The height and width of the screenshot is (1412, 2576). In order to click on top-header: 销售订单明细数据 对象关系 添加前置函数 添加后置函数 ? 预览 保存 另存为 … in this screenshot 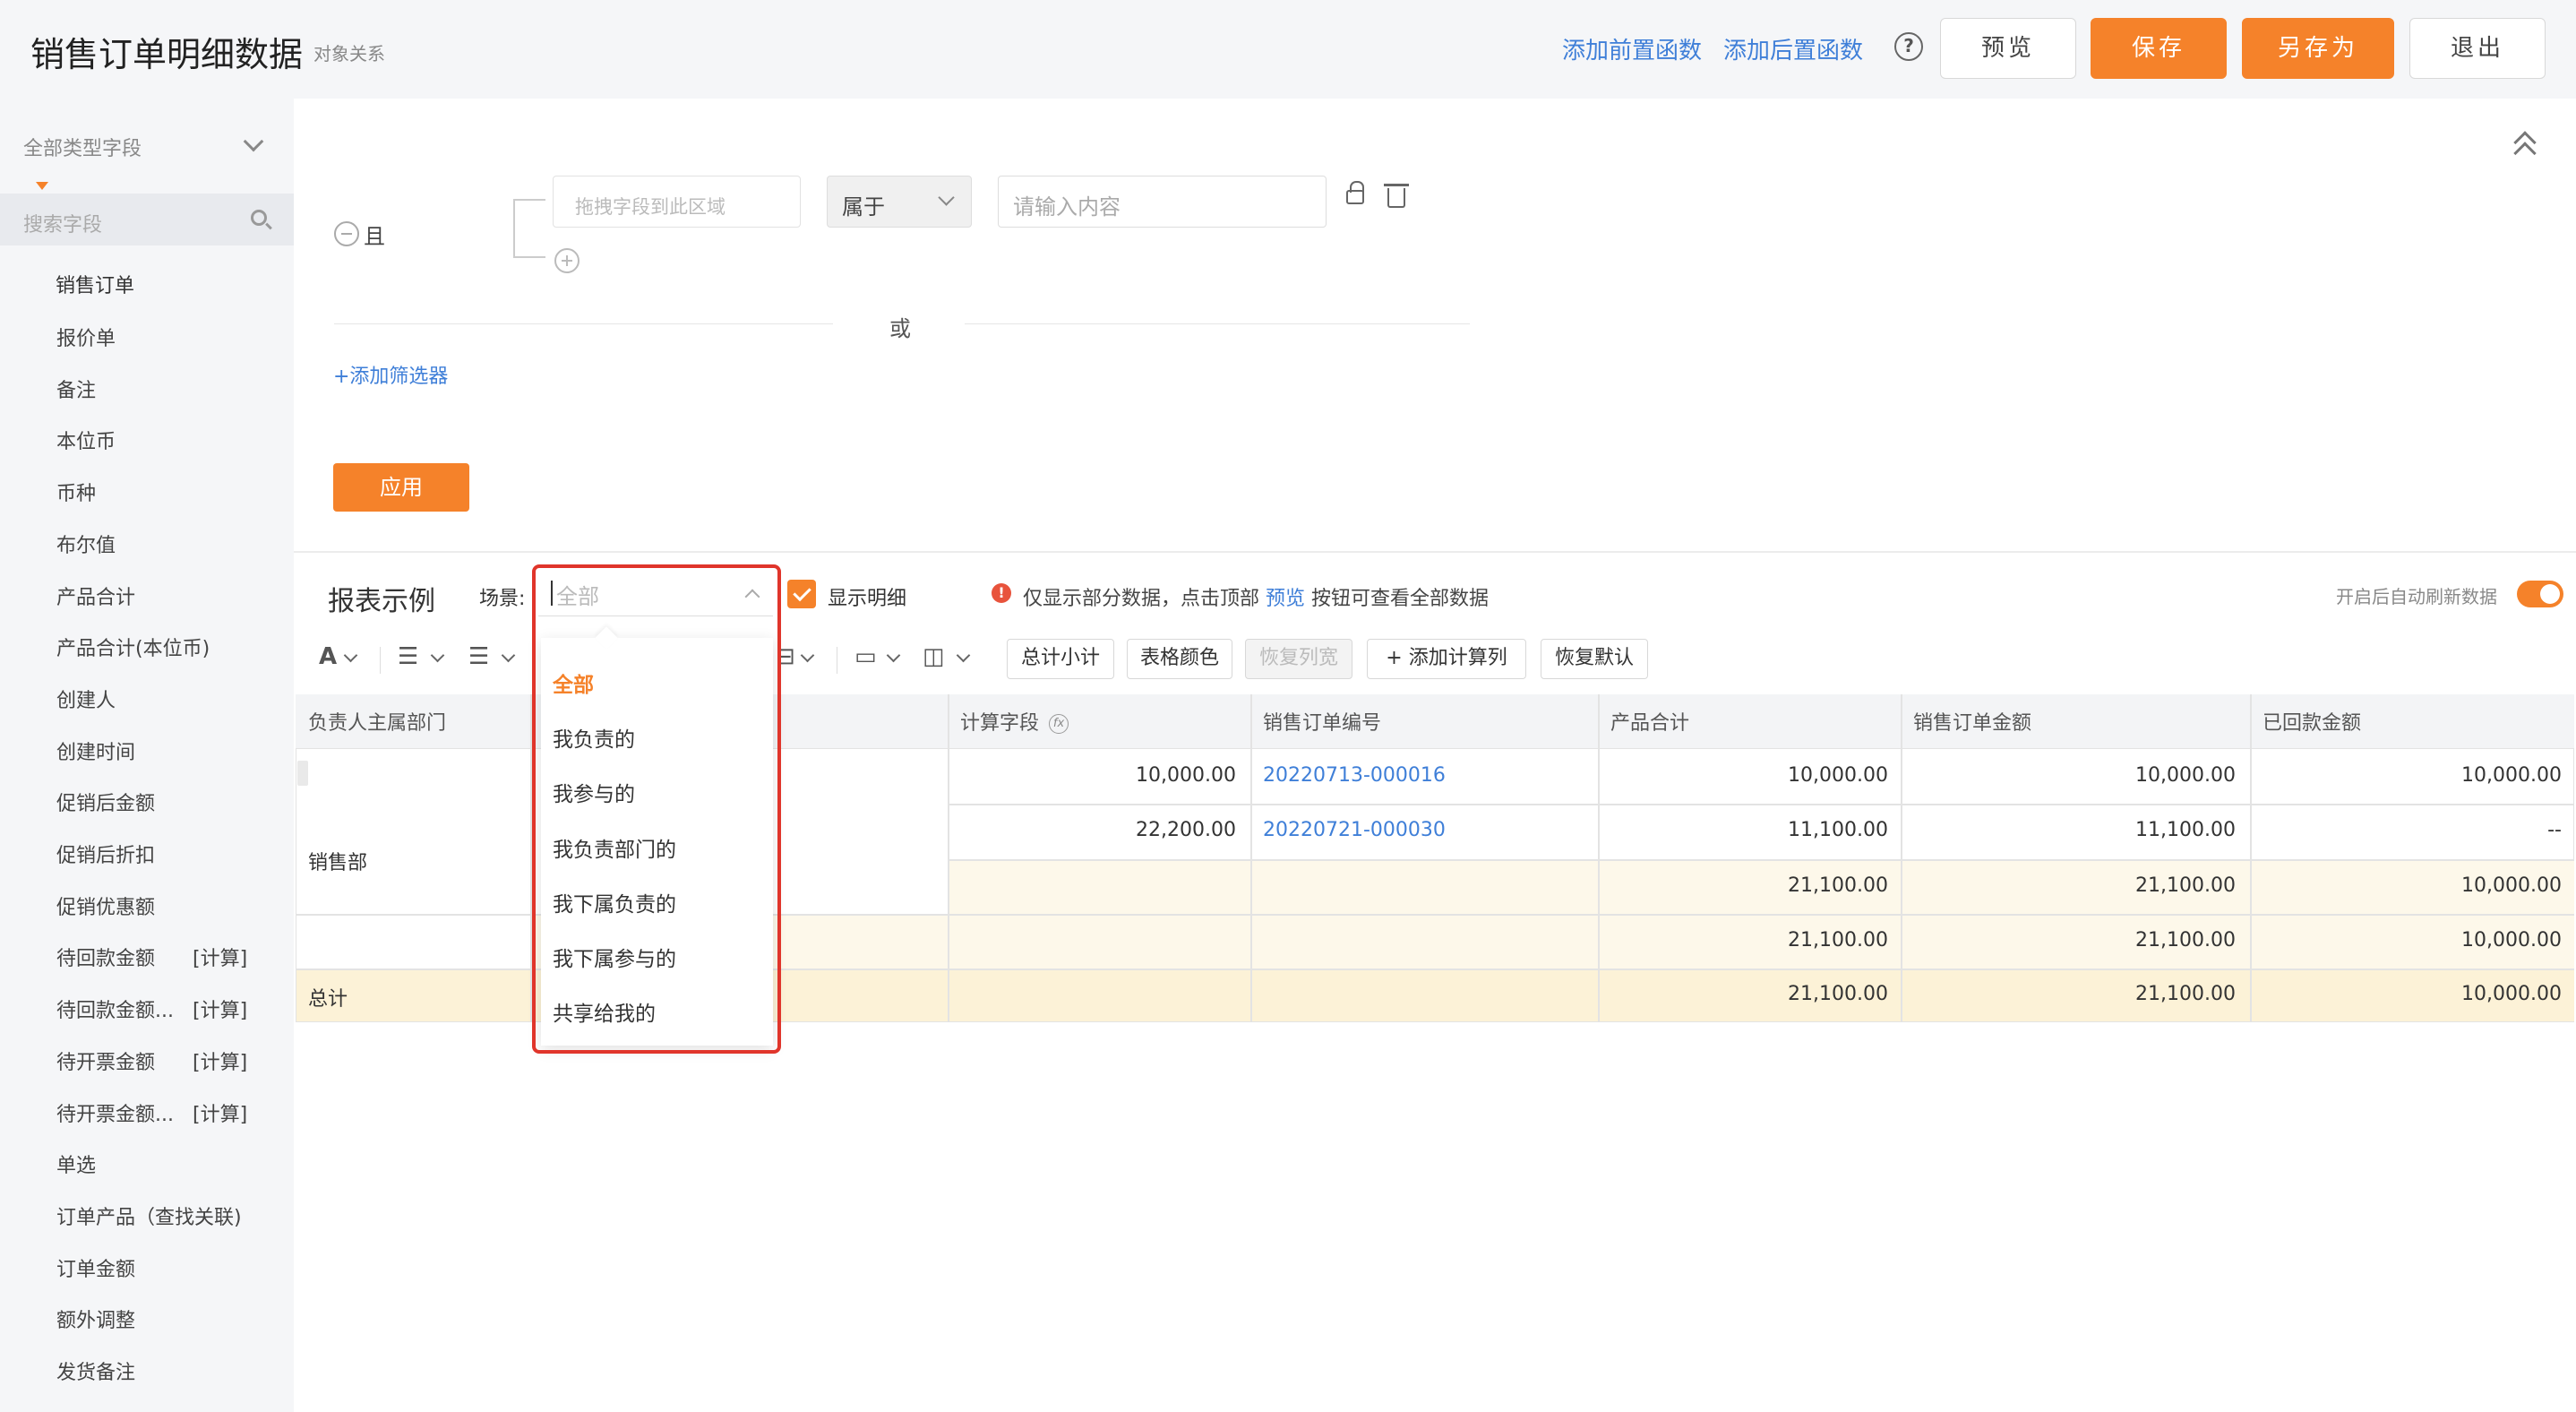, I will do `click(1288, 49)`.